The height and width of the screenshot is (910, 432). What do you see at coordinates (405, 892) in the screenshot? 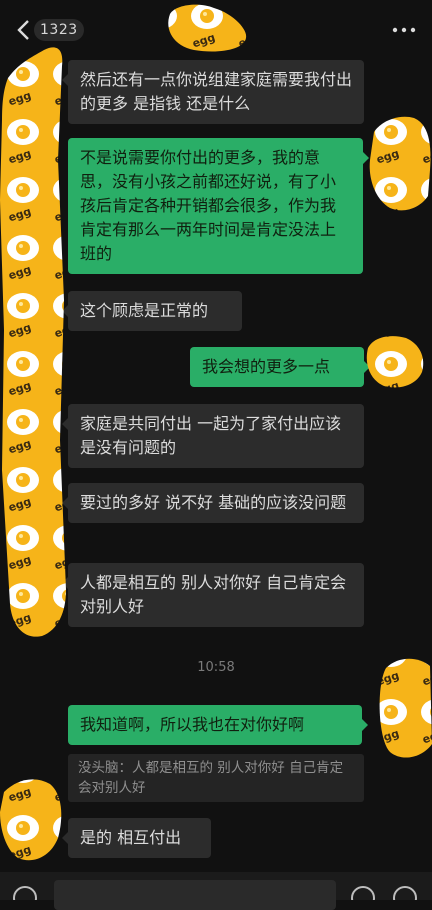
I see `plus-icon` at bounding box center [405, 892].